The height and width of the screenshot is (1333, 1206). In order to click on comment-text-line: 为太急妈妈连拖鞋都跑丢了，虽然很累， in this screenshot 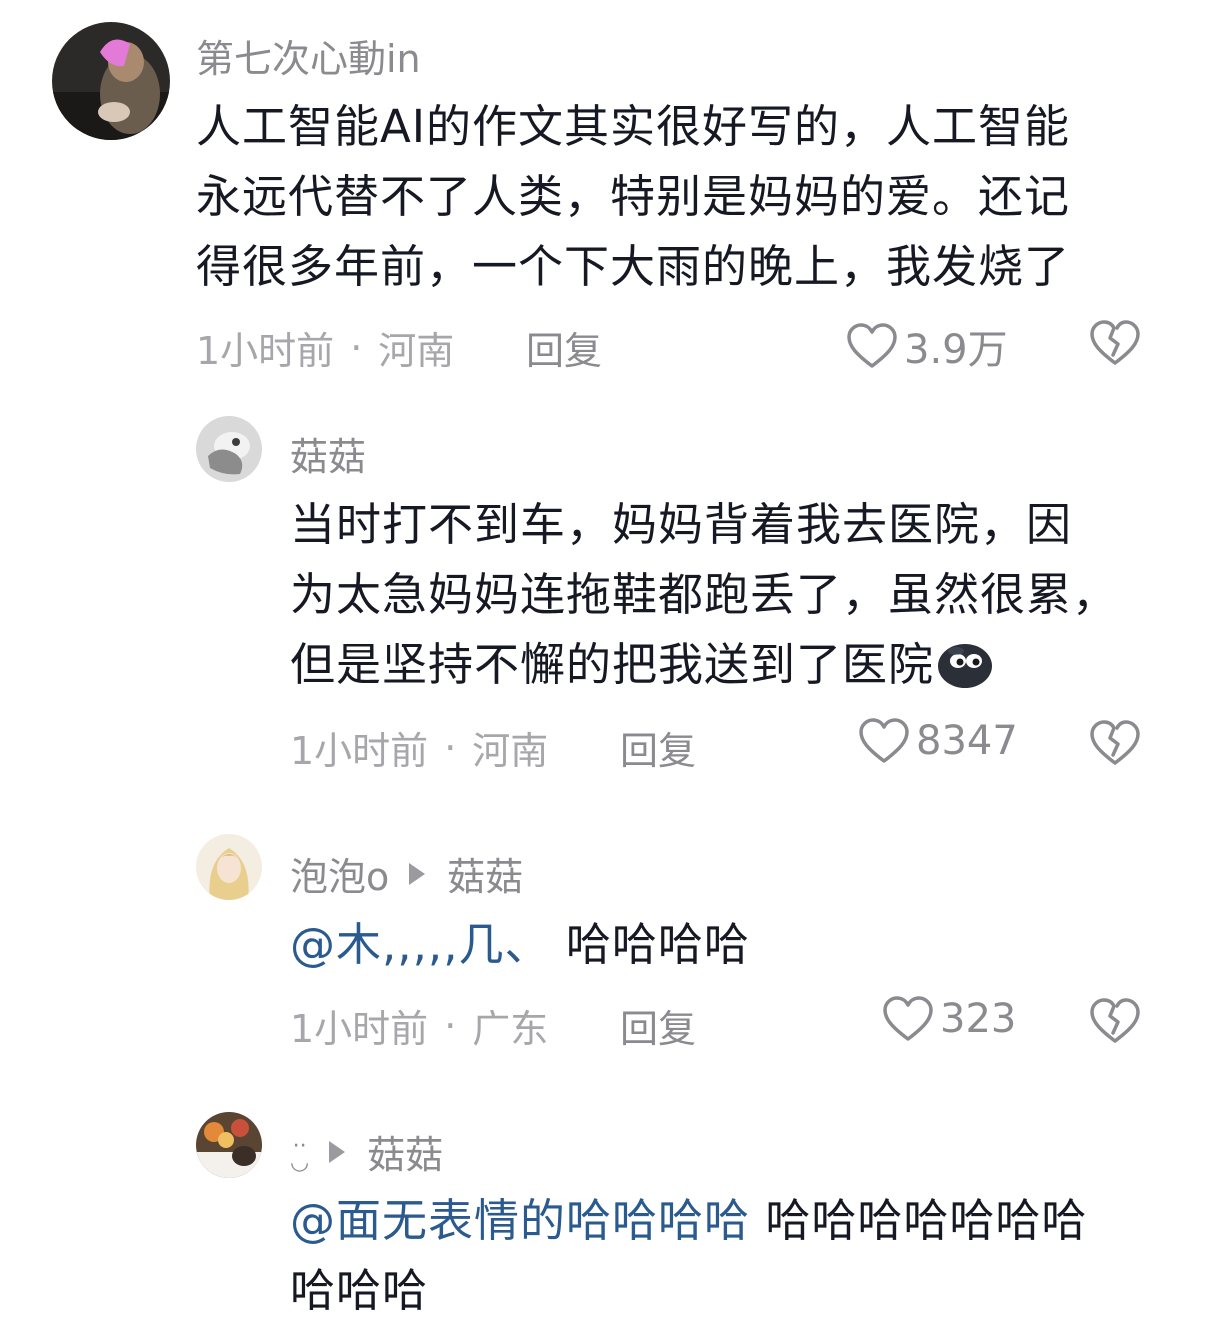, I will do `click(704, 594)`.